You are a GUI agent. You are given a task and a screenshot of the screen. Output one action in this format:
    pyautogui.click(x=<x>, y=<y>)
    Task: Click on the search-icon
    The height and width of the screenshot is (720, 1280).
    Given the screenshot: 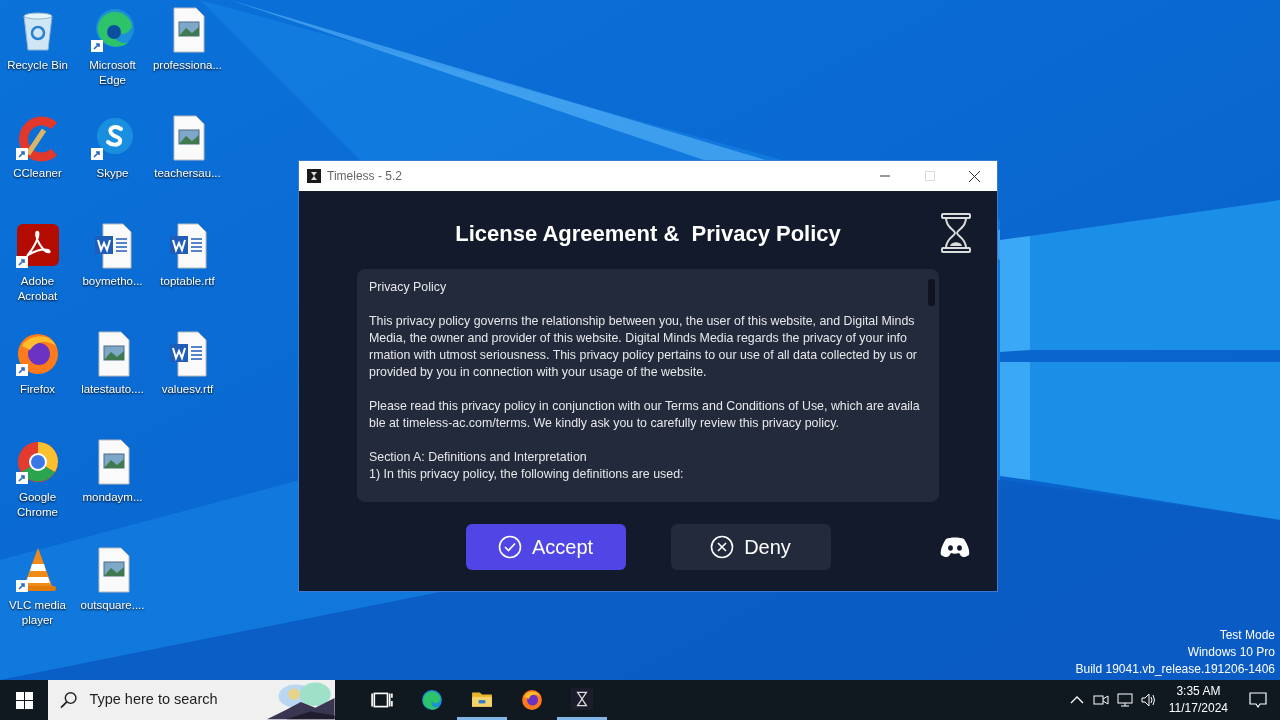 What is the action you would take?
    pyautogui.click(x=69, y=700)
    